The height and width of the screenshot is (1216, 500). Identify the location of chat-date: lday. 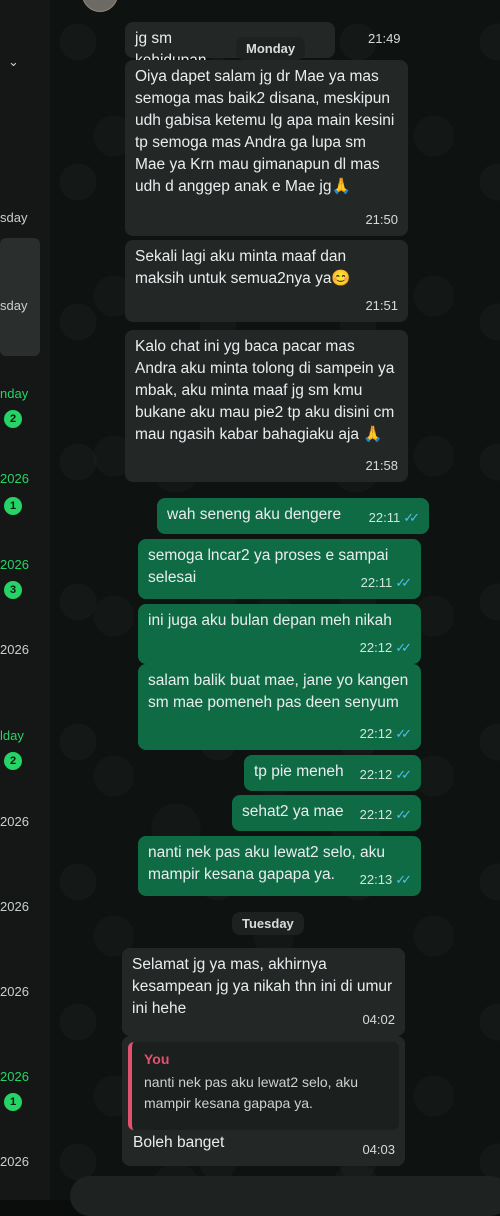
(12, 735).